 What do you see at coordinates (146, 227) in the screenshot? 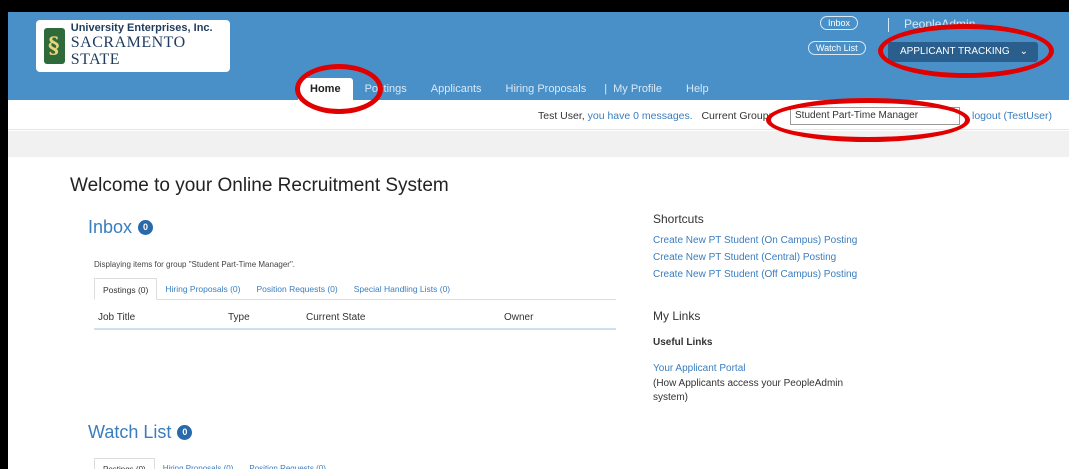
I see `inbox-count-badge: 0` at bounding box center [146, 227].